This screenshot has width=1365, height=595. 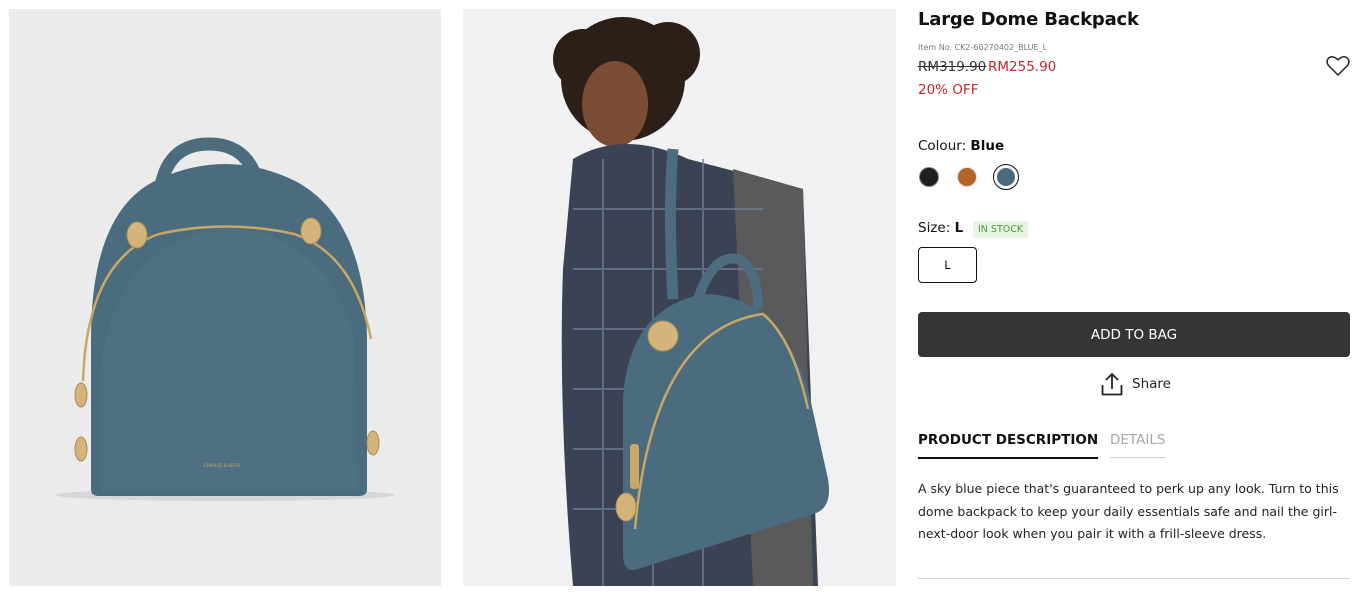 I want to click on original-price: RM319.90, so click(x=952, y=67).